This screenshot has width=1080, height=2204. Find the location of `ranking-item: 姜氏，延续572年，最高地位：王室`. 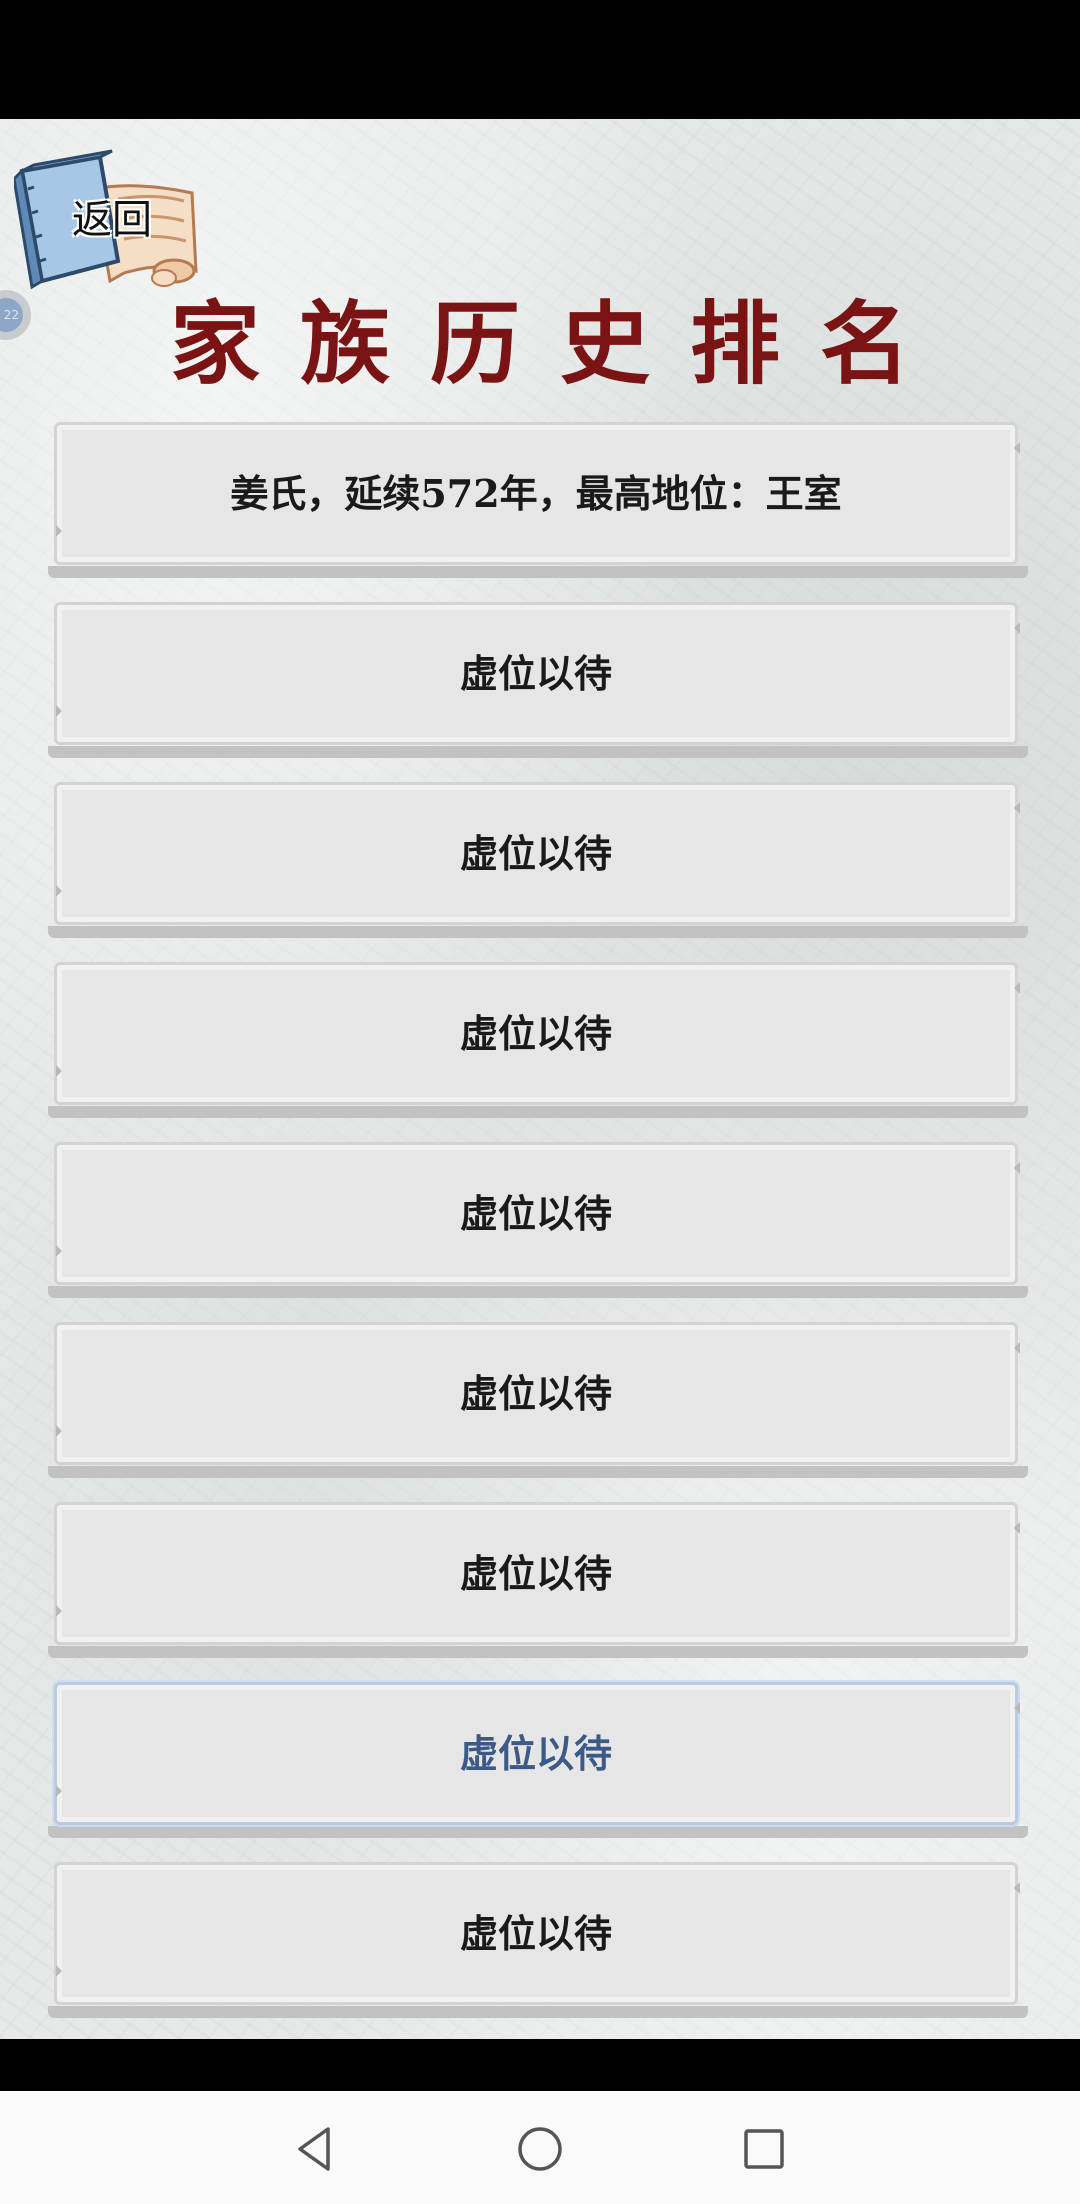

ranking-item: 姜氏，延续572年，最高地位：王室 is located at coordinates (538, 502).